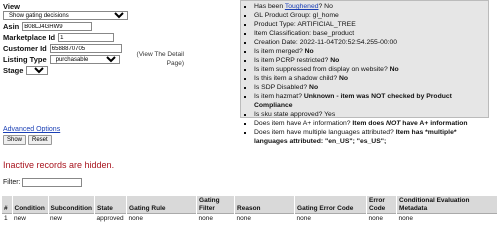 This screenshot has height=240, width=500. I want to click on cell-reason: none, so click(264, 218).